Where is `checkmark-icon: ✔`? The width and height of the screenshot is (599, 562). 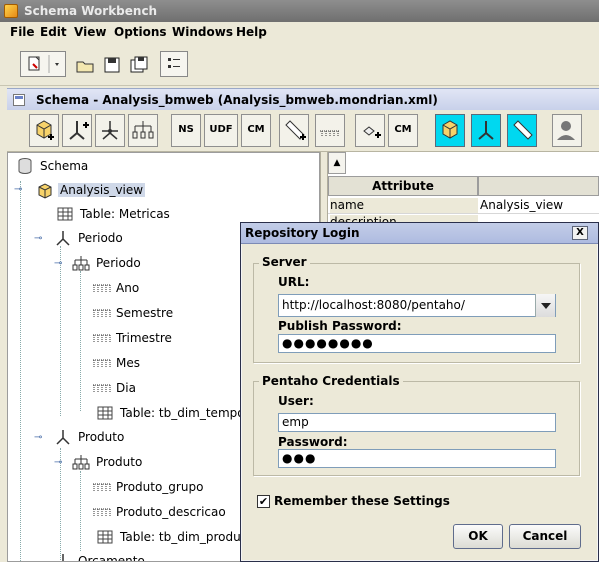 checkmark-icon: ✔ is located at coordinates (263, 501).